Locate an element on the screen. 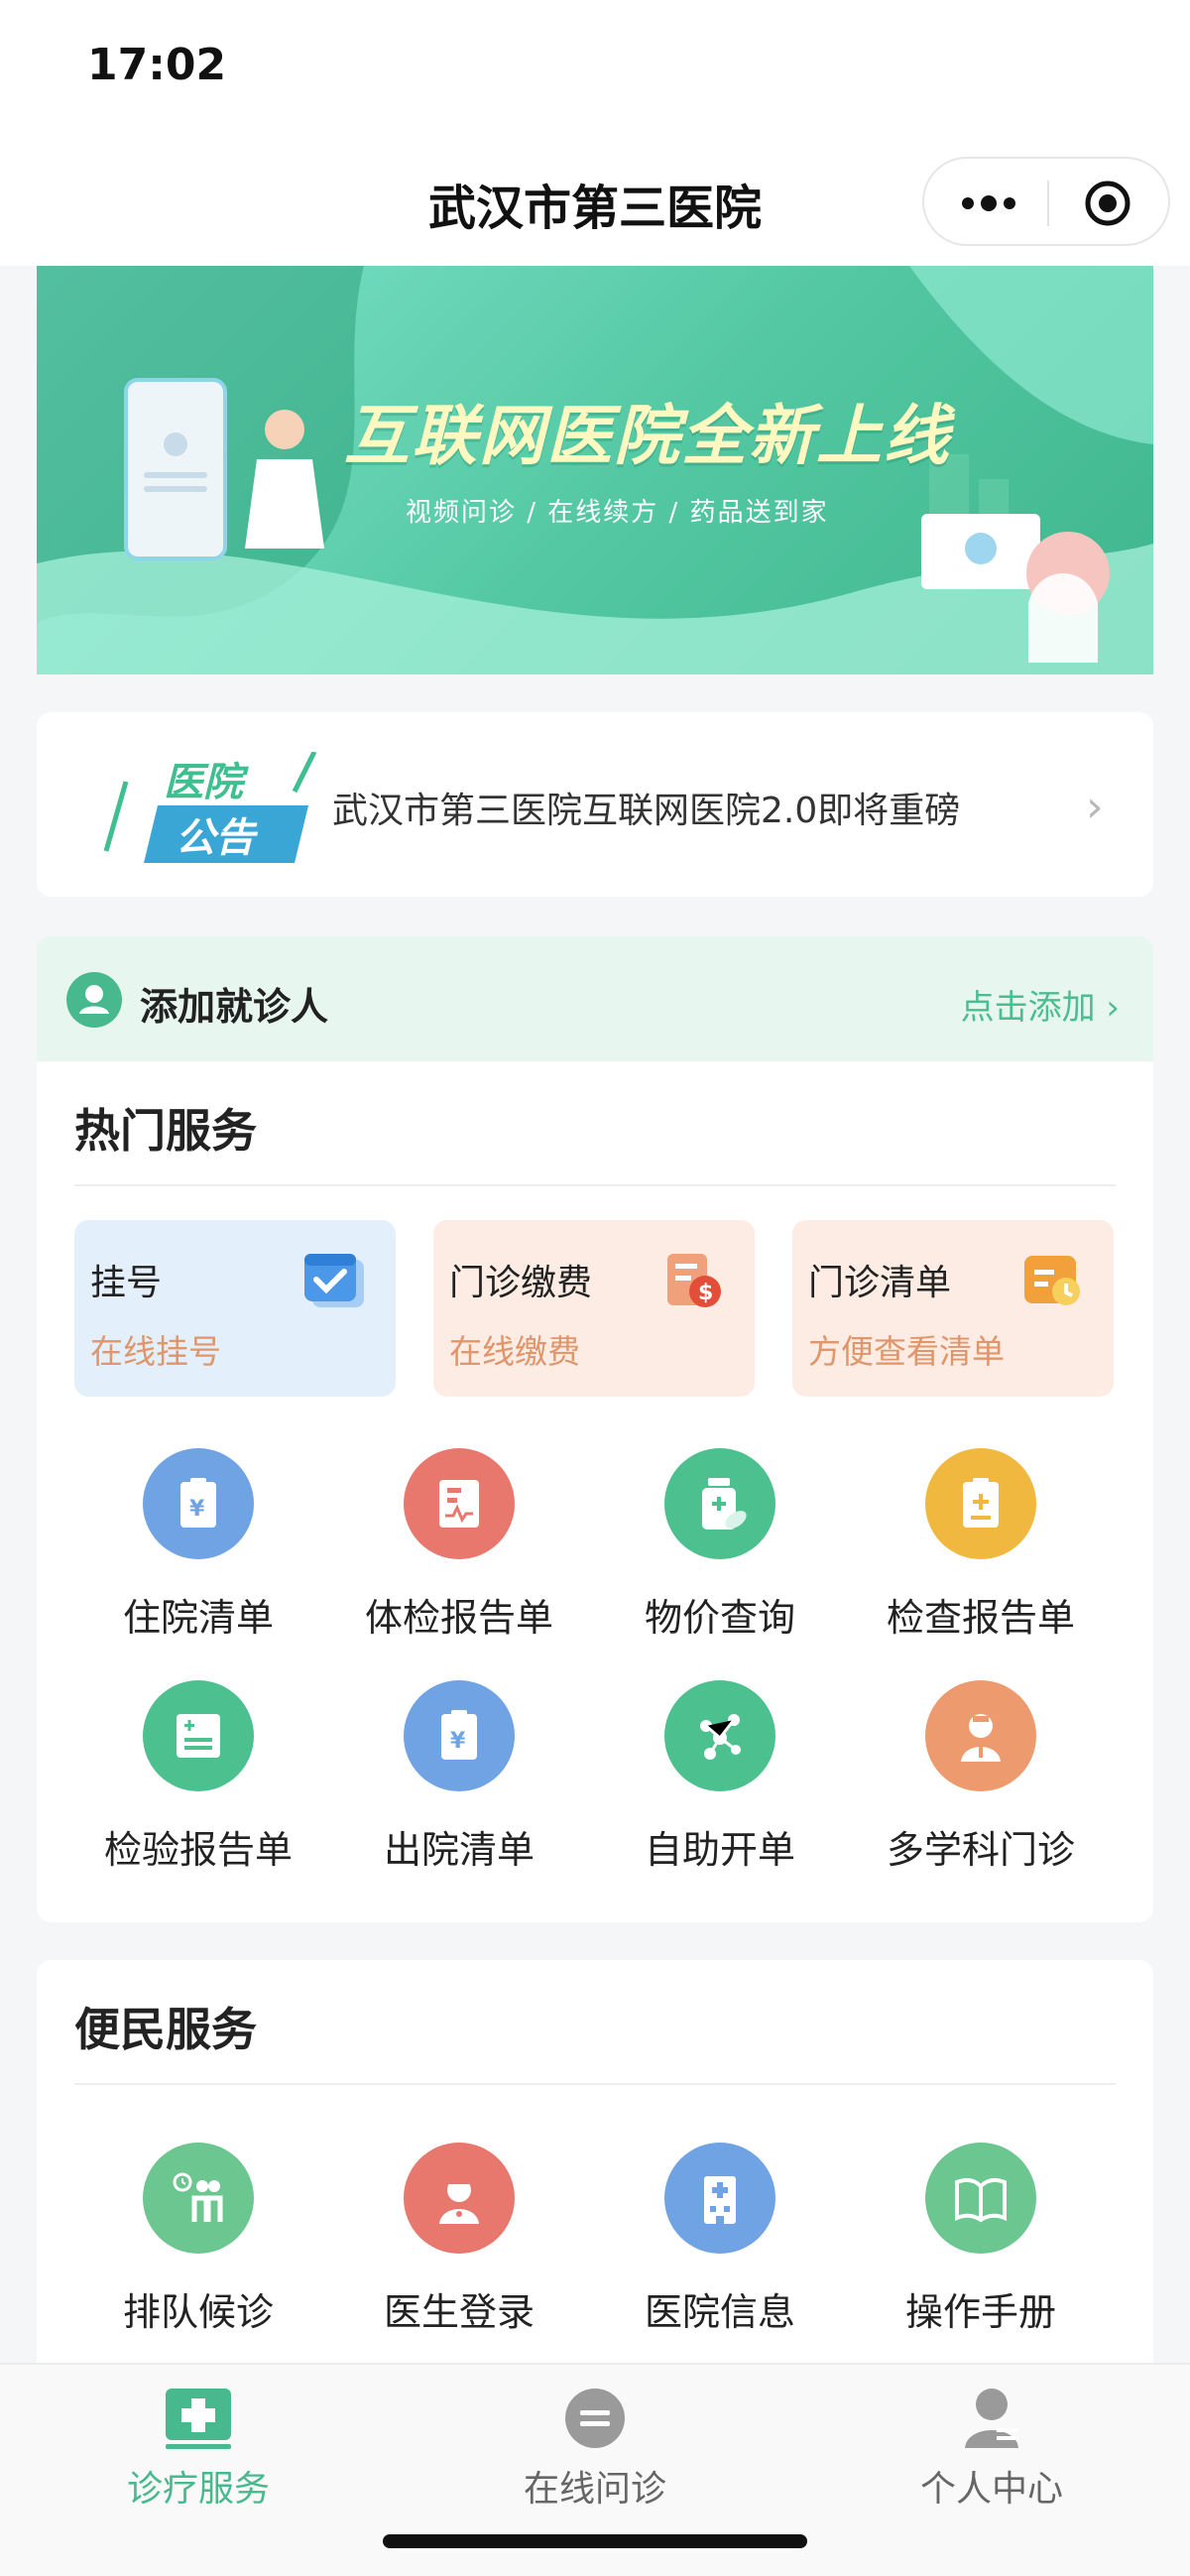 Image resolution: width=1190 pixels, height=2576 pixels. promo-banner: 互联网医院全新上线 视频问诊 / 在线续方 / 药品送到家 is located at coordinates (595, 470).